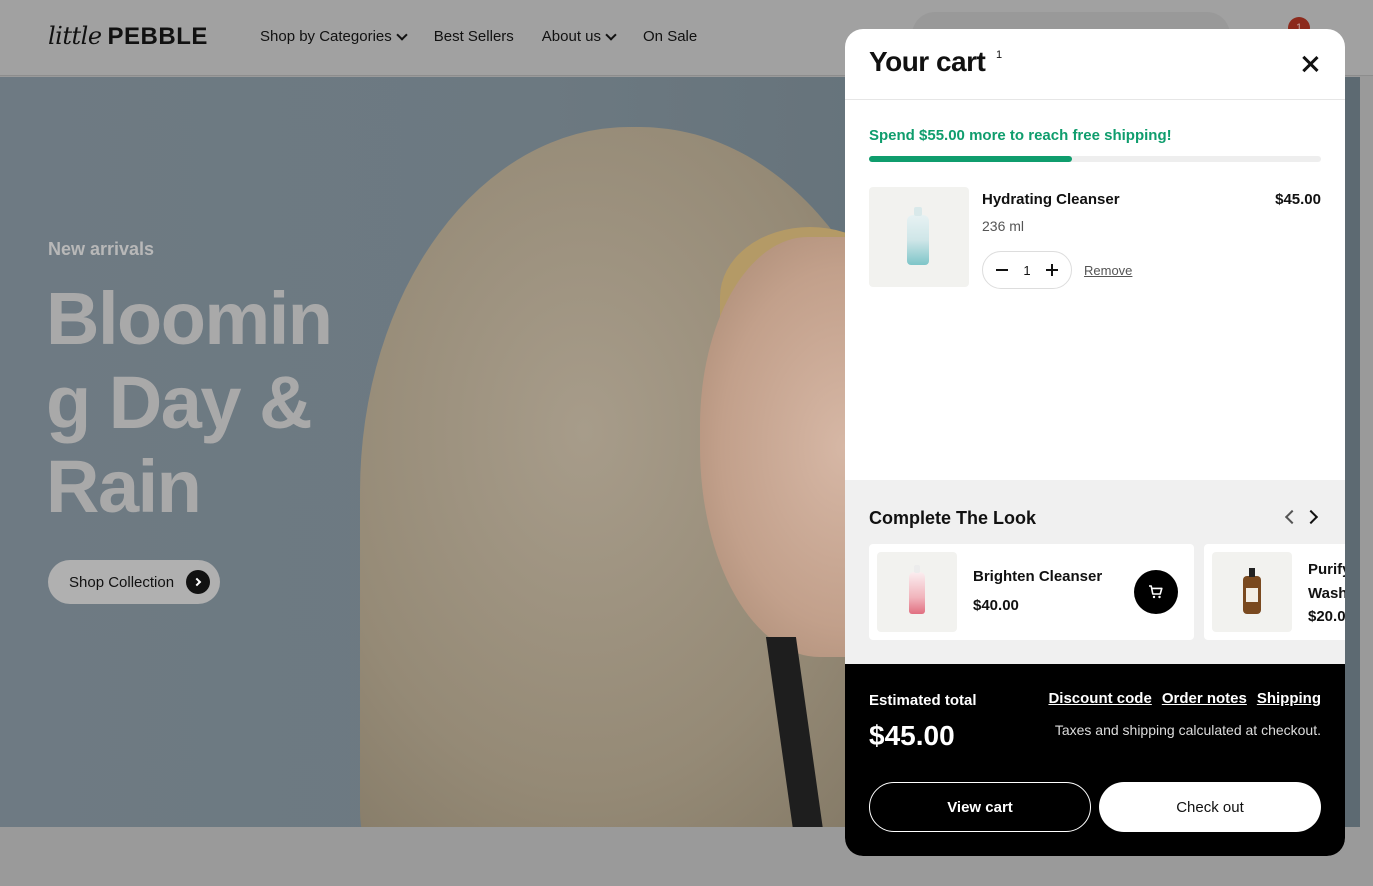  Describe the element at coordinates (999, 55) in the screenshot. I see `cart-title-count: 1` at that location.